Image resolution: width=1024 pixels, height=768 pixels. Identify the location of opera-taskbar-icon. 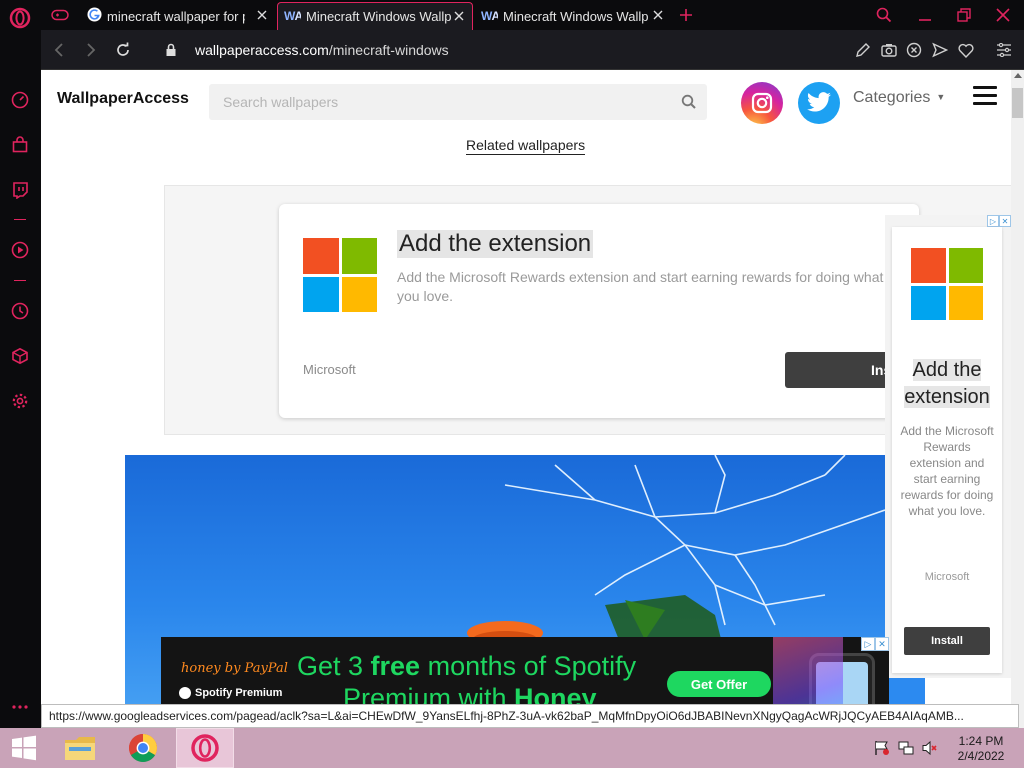
(205, 748).